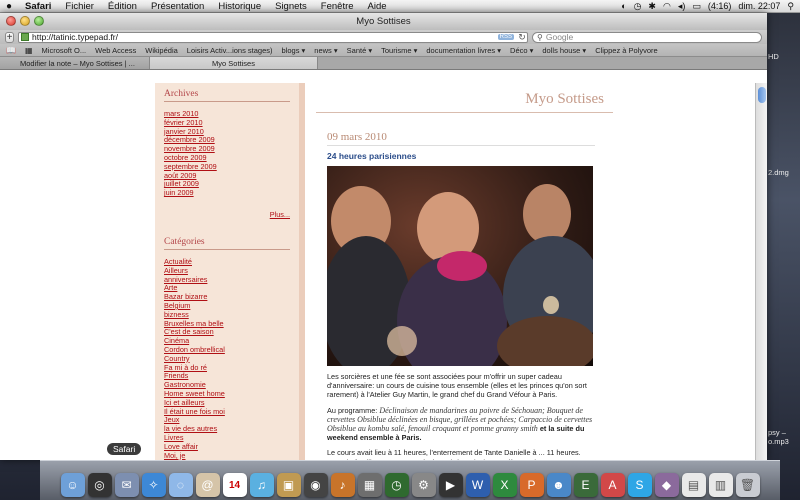 The image size is (800, 500). I want to click on mail-stamp-icon: ✉, so click(126, 485).